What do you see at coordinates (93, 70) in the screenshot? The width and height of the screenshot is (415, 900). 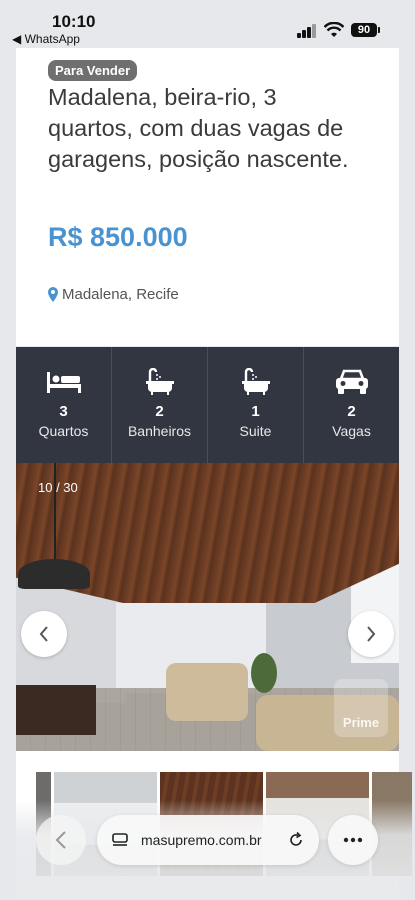 I see `status-badge: Para Vender` at bounding box center [93, 70].